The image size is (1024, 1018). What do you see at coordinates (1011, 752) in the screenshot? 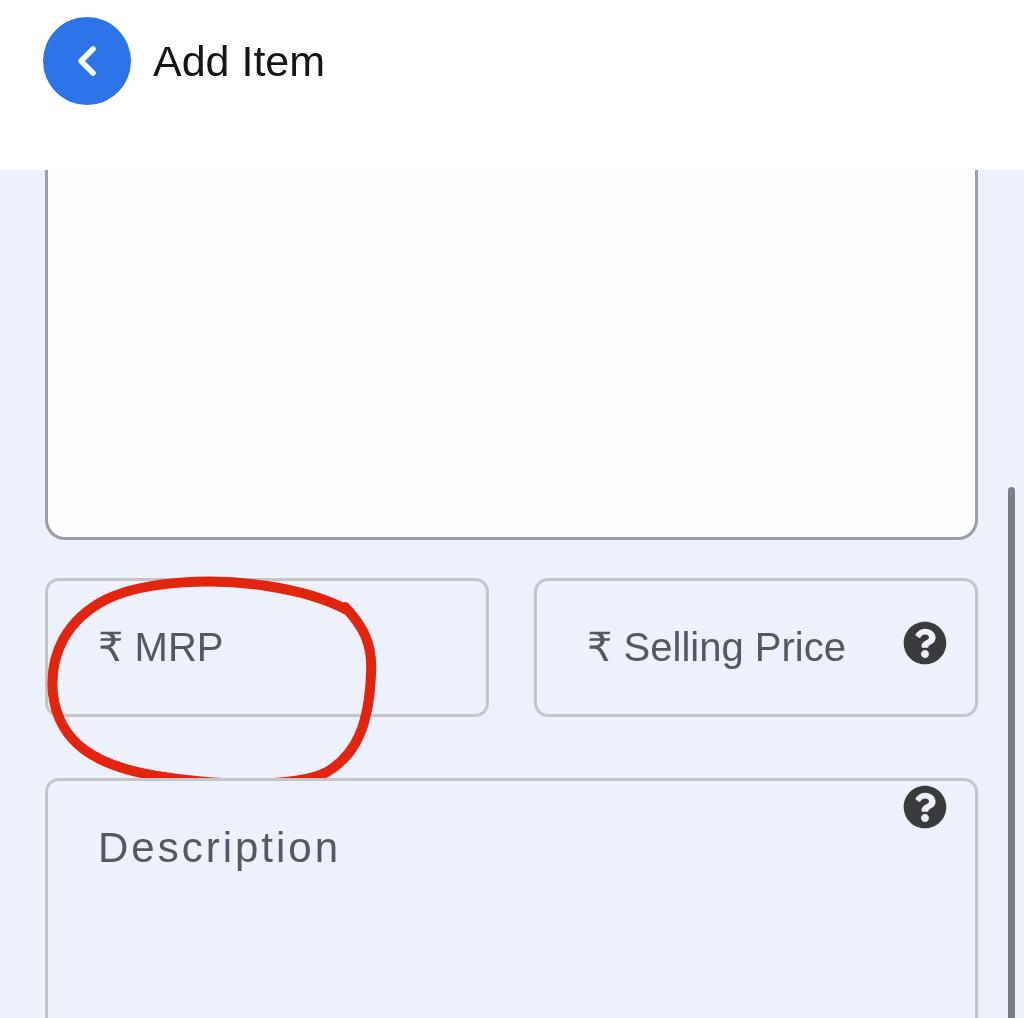
I see `scrollbar-thumb` at bounding box center [1011, 752].